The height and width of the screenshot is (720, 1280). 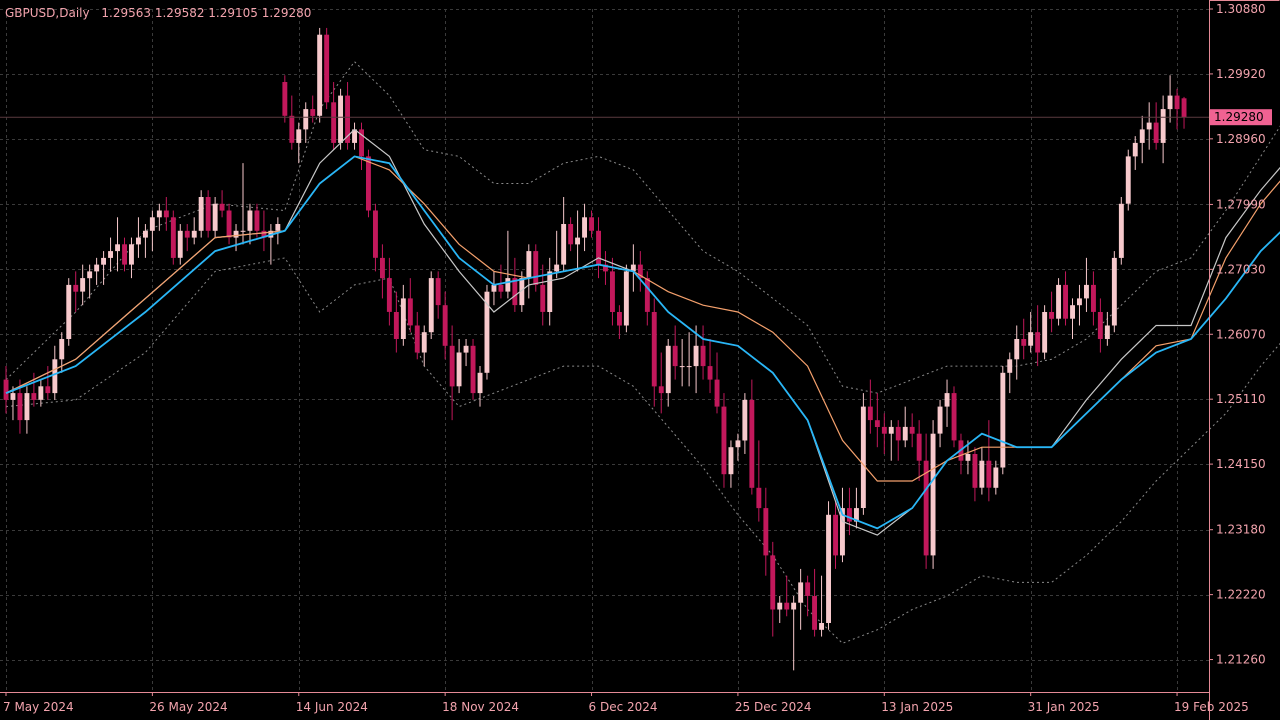 I want to click on y-tick-label: 1.24150, so click(x=1241, y=464).